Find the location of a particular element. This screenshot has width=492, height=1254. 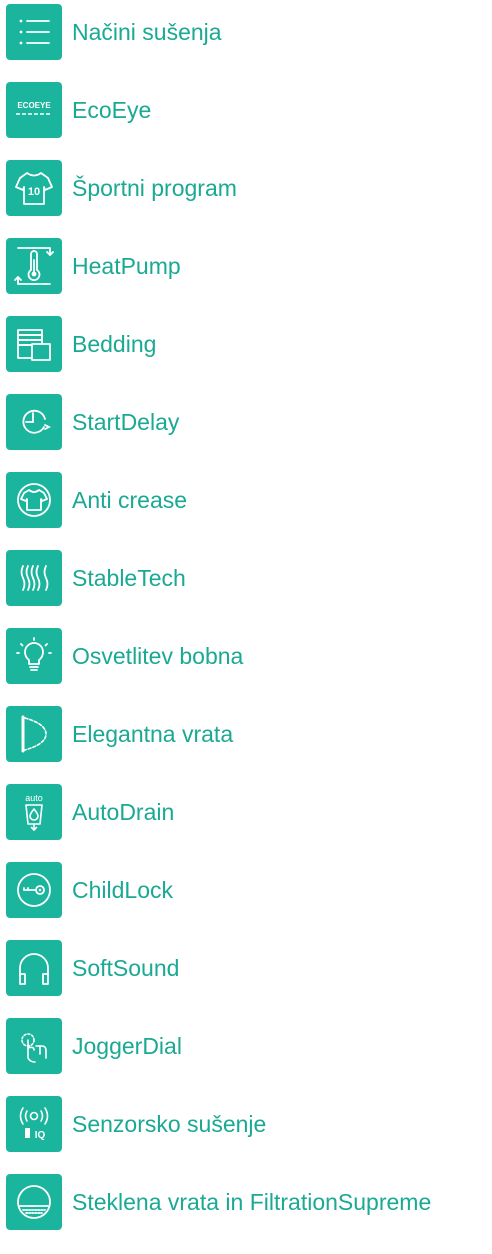

feature-item-nacini-susenja: Načini sušenja is located at coordinates (246, 32).